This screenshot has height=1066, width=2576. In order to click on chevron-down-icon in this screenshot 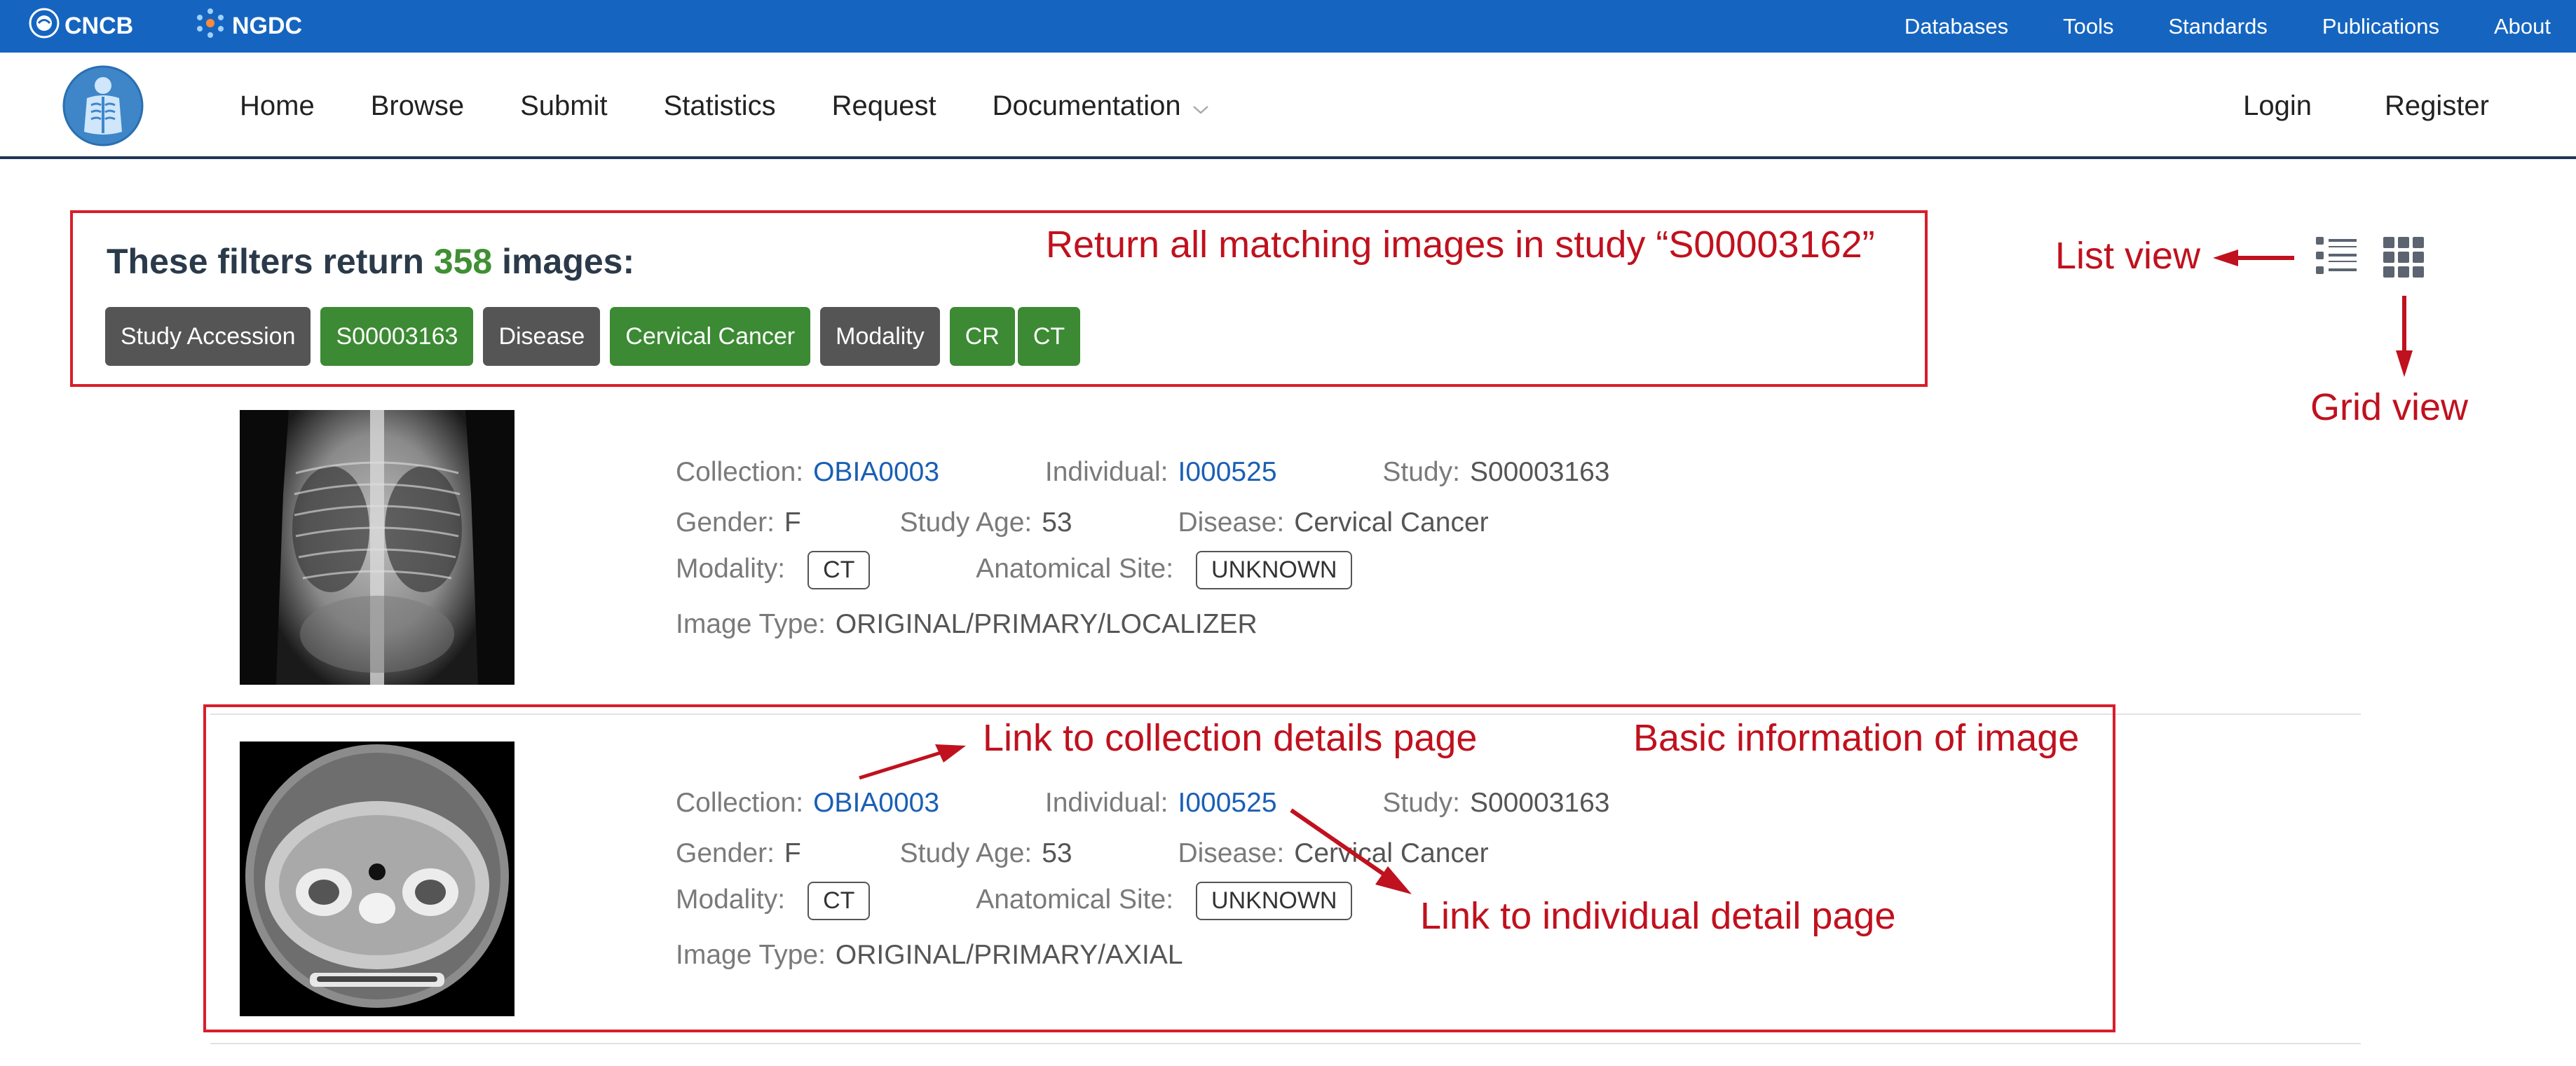, I will do `click(1200, 106)`.